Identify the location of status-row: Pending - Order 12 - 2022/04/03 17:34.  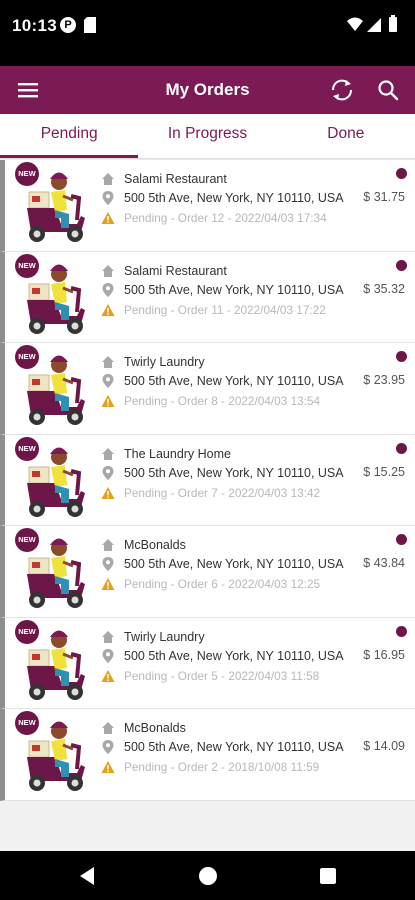
(214, 218).